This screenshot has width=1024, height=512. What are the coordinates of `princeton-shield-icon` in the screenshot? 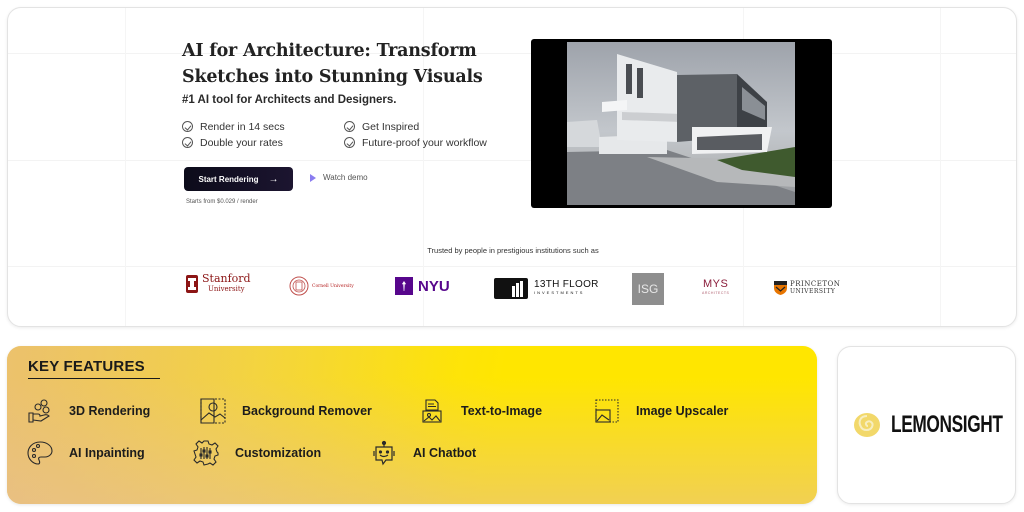 It's located at (780, 288).